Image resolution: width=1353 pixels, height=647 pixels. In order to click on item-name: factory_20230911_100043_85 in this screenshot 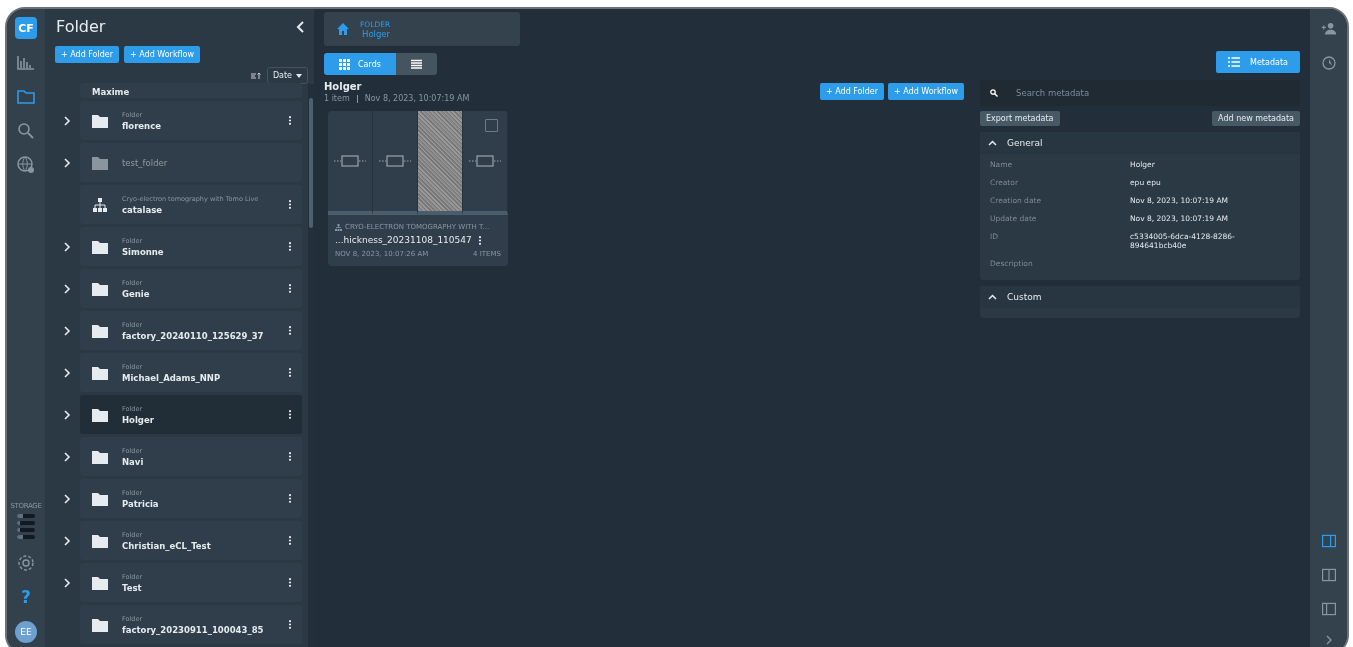, I will do `click(193, 629)`.